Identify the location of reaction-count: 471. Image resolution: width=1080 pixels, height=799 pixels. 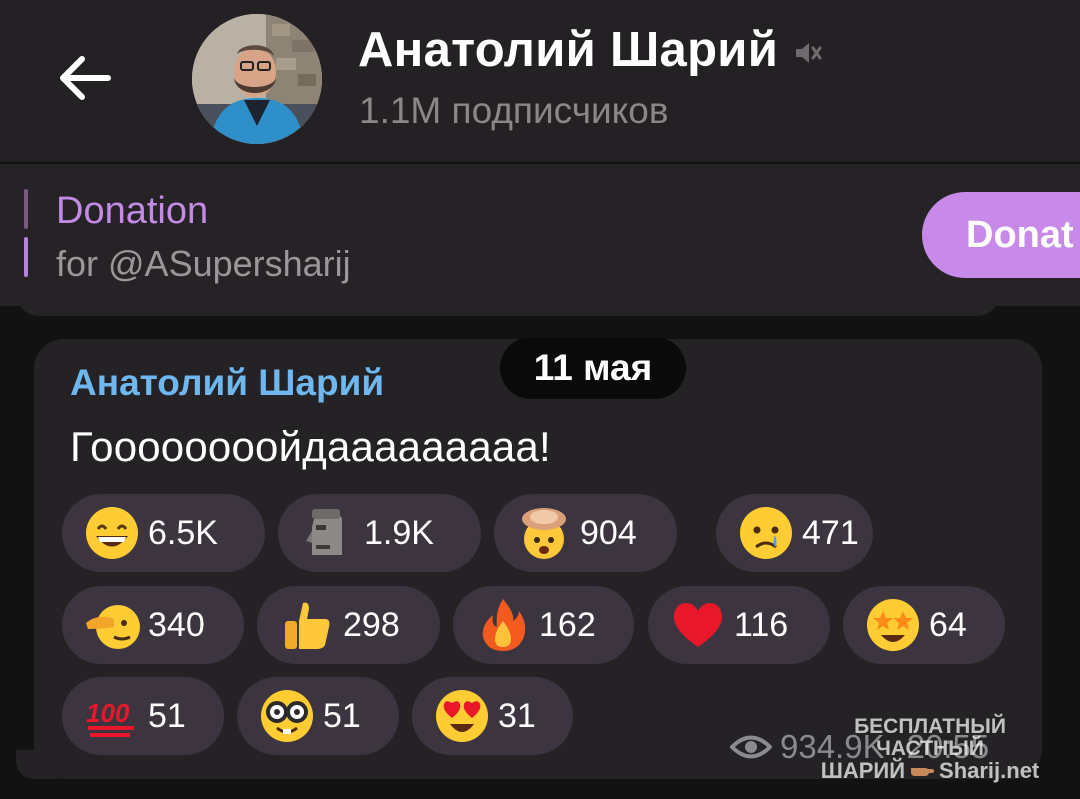
(830, 532).